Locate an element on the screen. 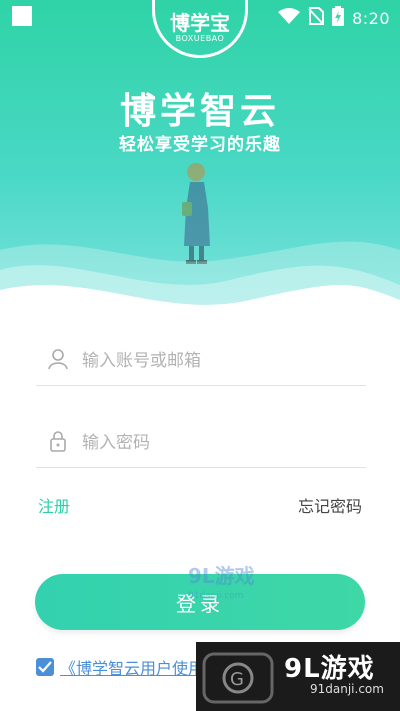 Image resolution: width=400 pixels, height=711 pixels. corner-watermark-site: 91danji.com is located at coordinates (347, 689).